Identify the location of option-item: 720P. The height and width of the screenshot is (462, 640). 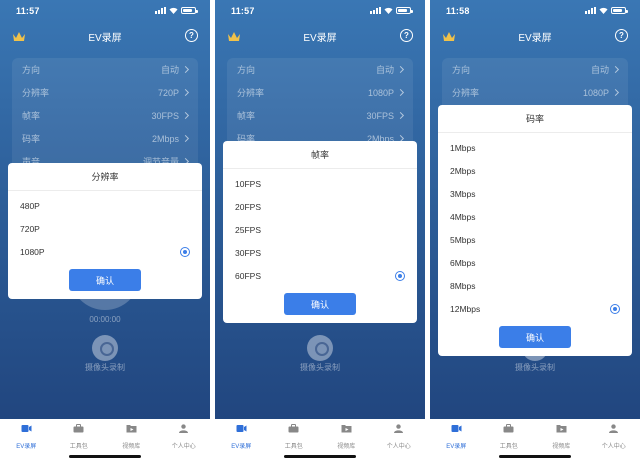
(105, 228).